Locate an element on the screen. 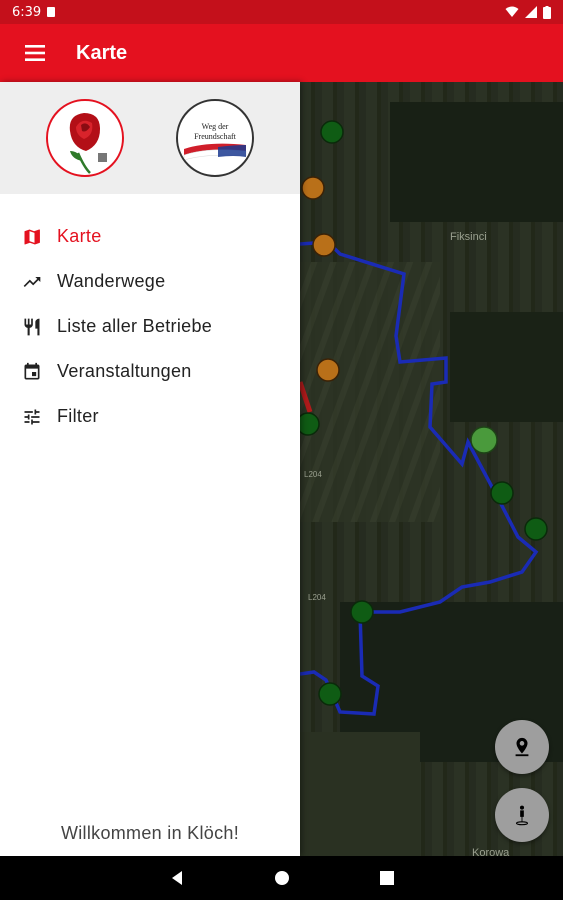 The height and width of the screenshot is (900, 563). page-title: Karte is located at coordinates (102, 52).